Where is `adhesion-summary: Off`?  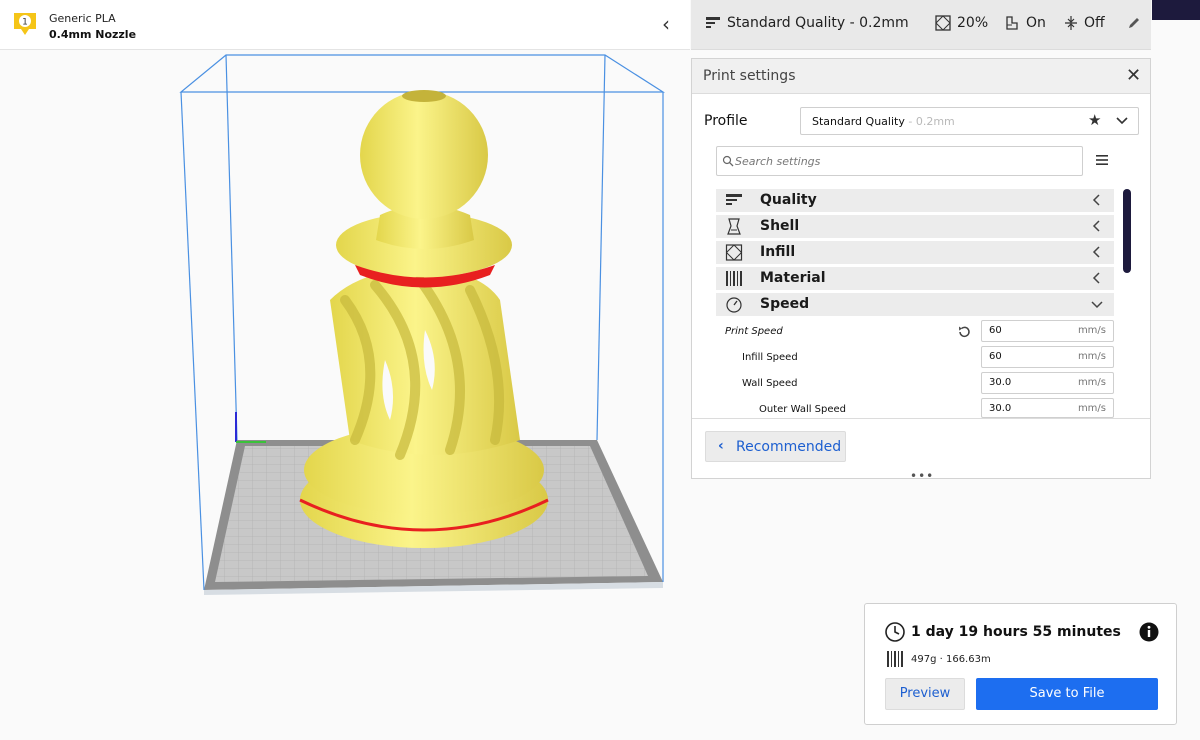
adhesion-summary: Off is located at coordinates (1084, 23).